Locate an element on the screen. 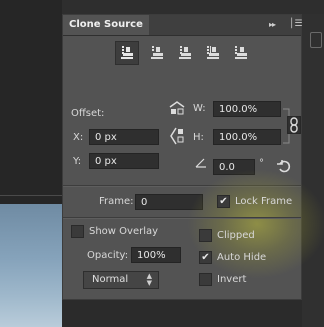 The width and height of the screenshot is (324, 327). y-label: Y: is located at coordinates (77, 161).